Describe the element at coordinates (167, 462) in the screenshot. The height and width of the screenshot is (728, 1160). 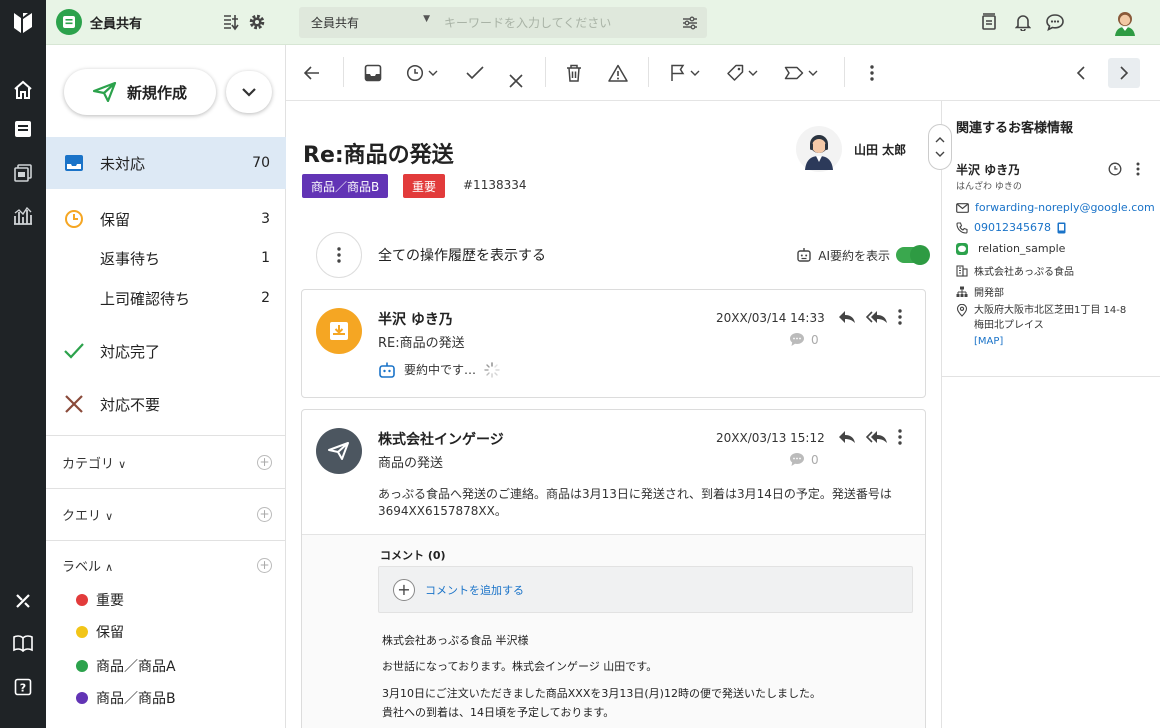
I see `category-section-header: カテゴリ ∨ +` at that location.